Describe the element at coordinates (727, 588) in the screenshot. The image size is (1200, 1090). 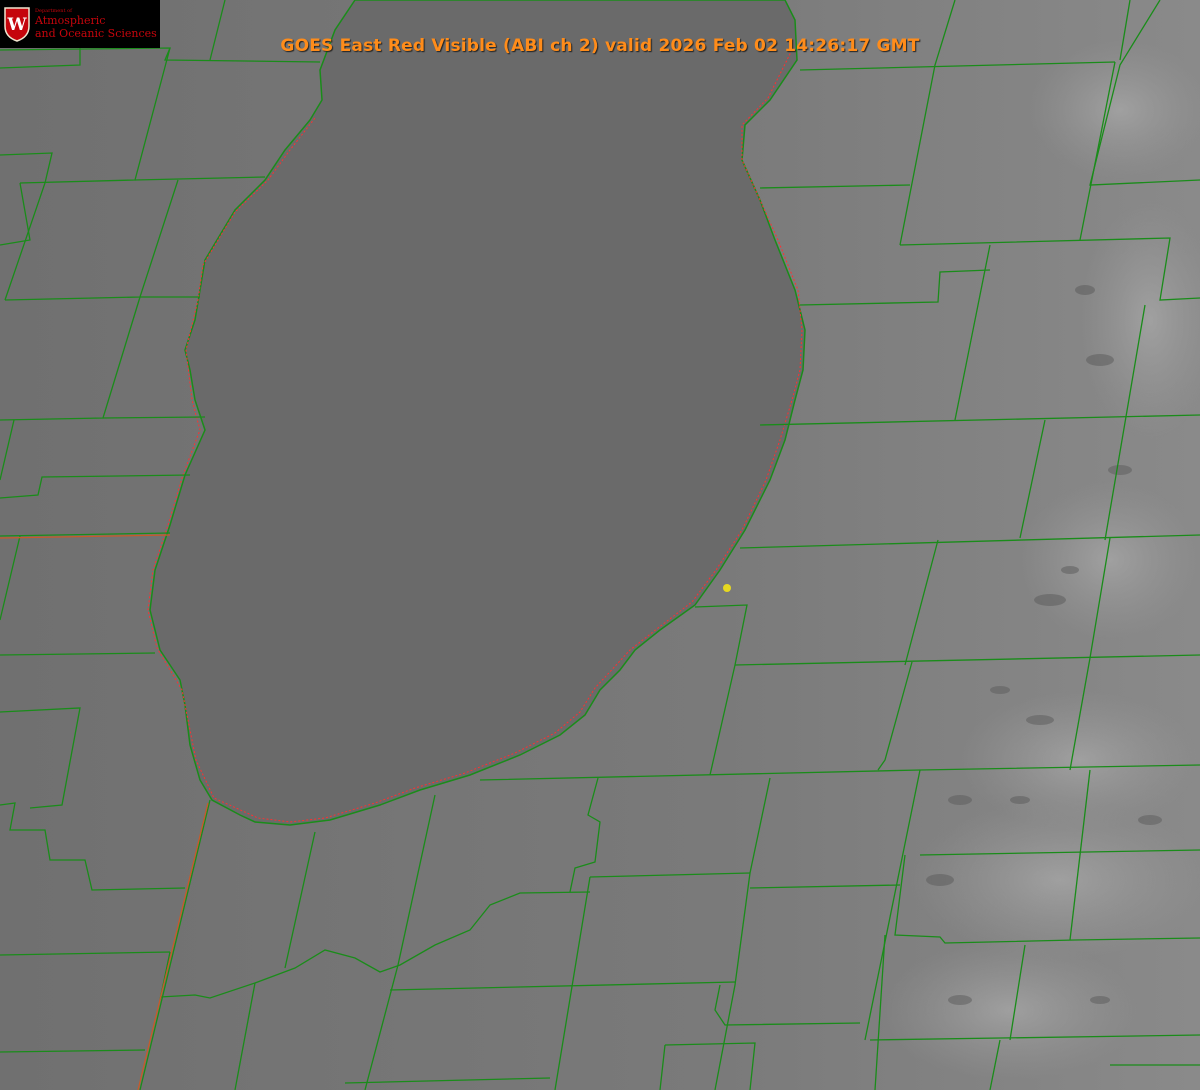
I see `location-dot` at that location.